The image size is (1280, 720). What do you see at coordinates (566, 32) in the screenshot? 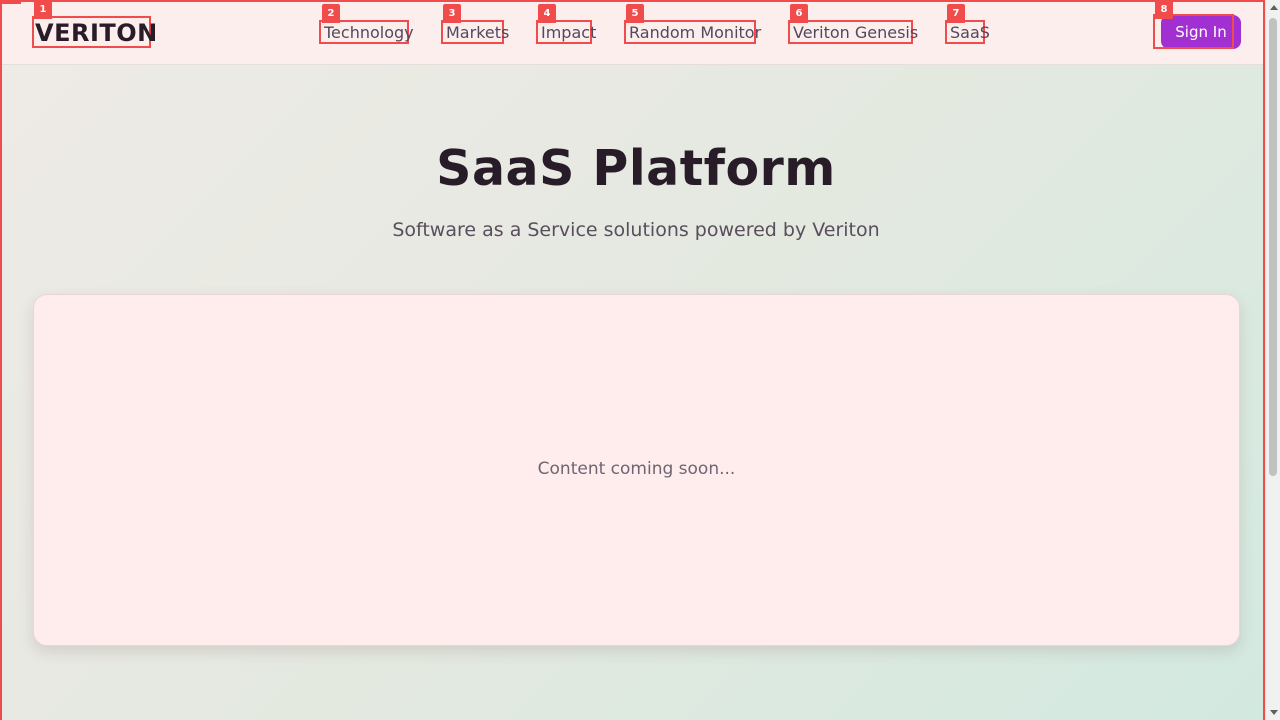
I see `nav-link-impact: Impact` at bounding box center [566, 32].